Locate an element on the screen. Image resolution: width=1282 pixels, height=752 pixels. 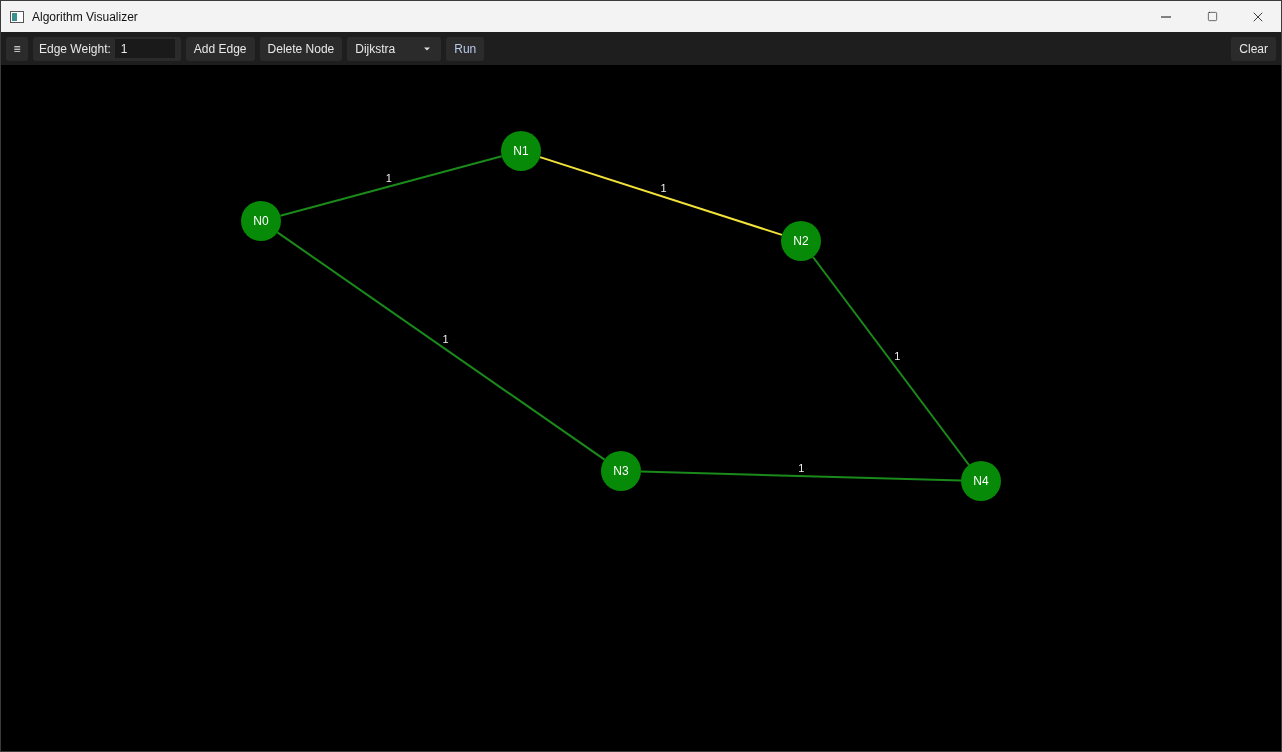
edge-weight-field: 1 is located at coordinates (144, 48).